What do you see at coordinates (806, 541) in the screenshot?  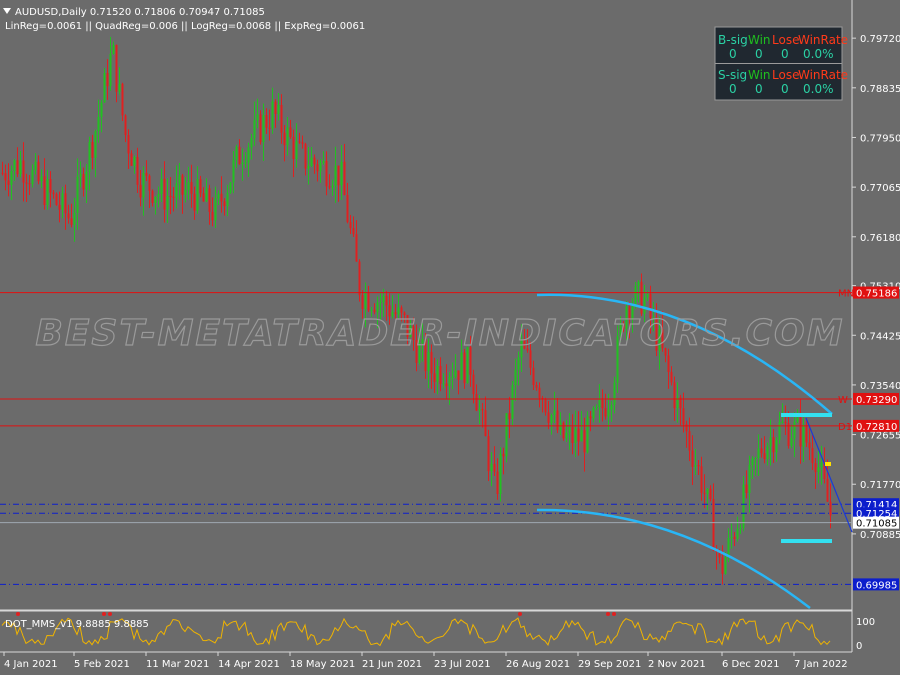 I see `support-marker` at bounding box center [806, 541].